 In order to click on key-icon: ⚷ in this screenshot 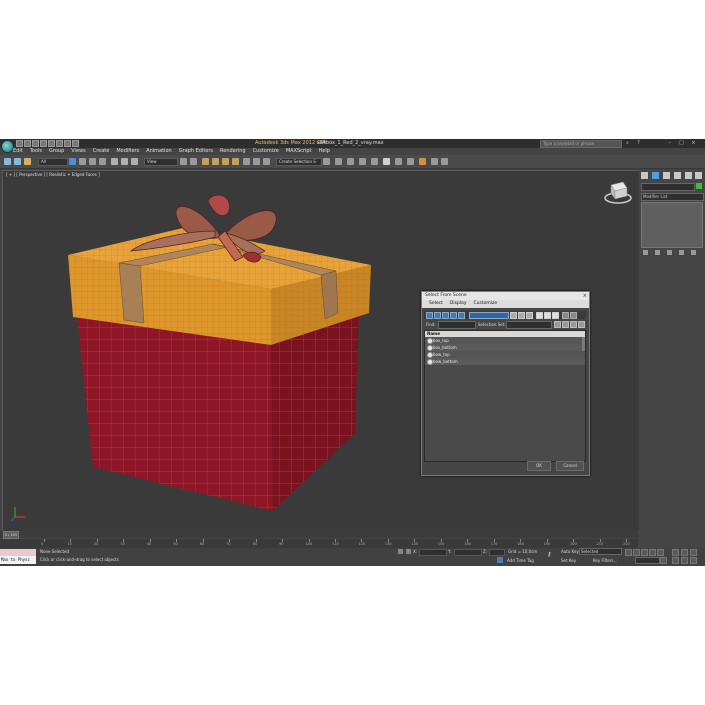, I will do `click(551, 555)`.